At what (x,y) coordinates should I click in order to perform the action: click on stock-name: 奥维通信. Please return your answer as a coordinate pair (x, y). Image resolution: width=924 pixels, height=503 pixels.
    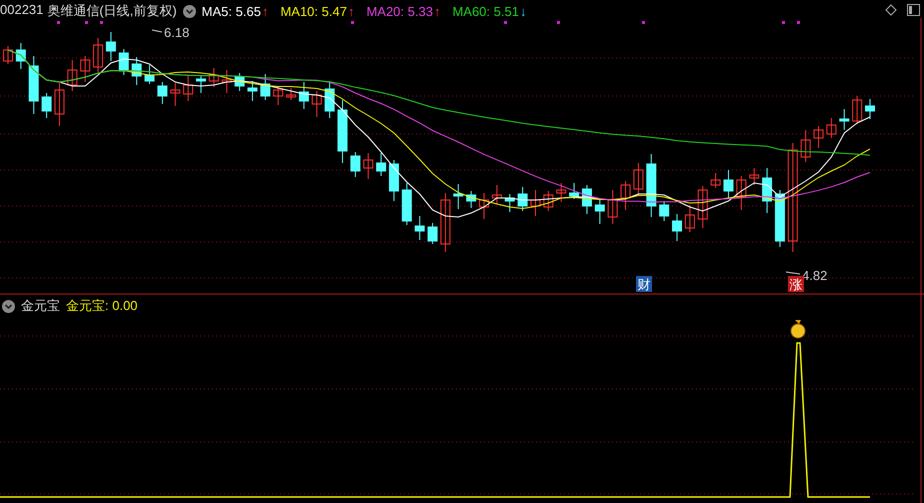
    Looking at the image, I should click on (73, 11).